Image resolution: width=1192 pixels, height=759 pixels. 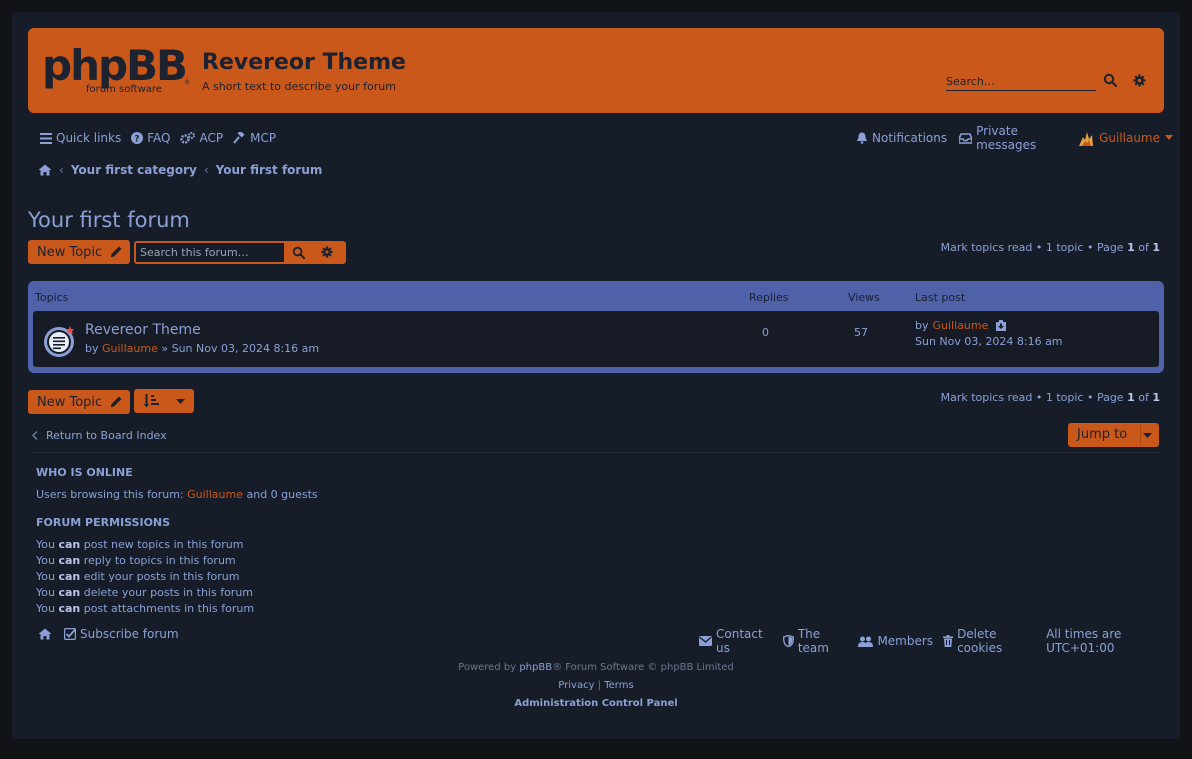 What do you see at coordinates (117, 69) in the screenshot?
I see `phpbb-logo: phpBB forum software ®` at bounding box center [117, 69].